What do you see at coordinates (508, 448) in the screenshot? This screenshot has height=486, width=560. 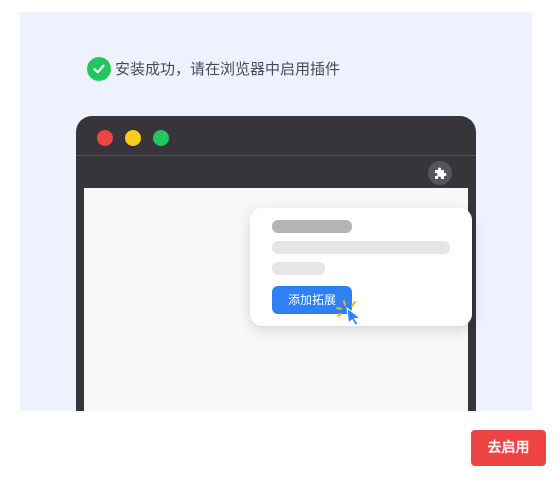 I see `go-enable-button: 去启用` at bounding box center [508, 448].